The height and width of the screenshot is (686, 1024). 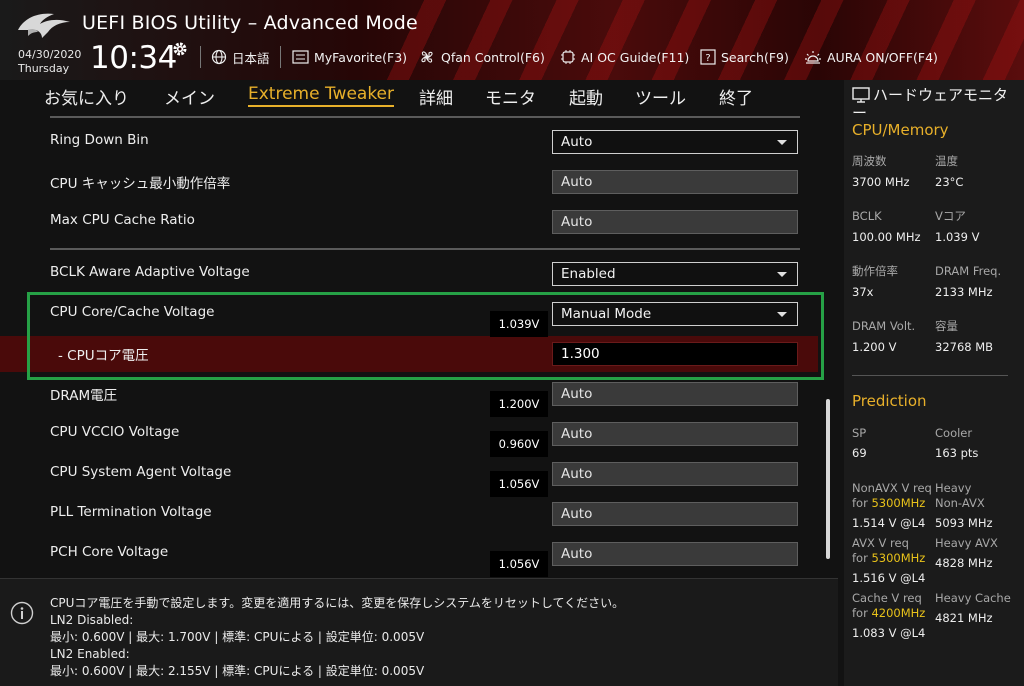 What do you see at coordinates (874, 347) in the screenshot?
I see `monitor-value: 1.200 V` at bounding box center [874, 347].